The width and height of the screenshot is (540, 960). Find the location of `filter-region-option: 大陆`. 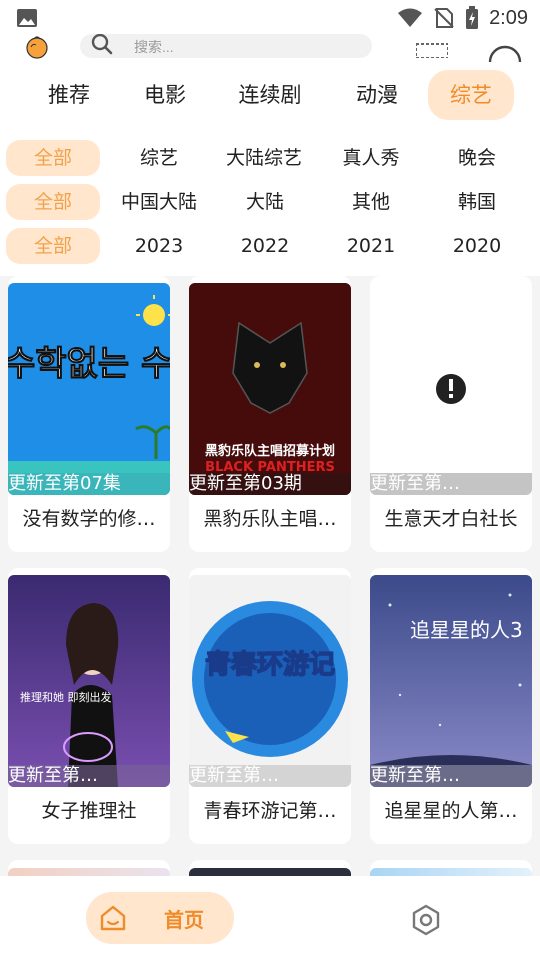

filter-region-option: 大陆 is located at coordinates (265, 202).